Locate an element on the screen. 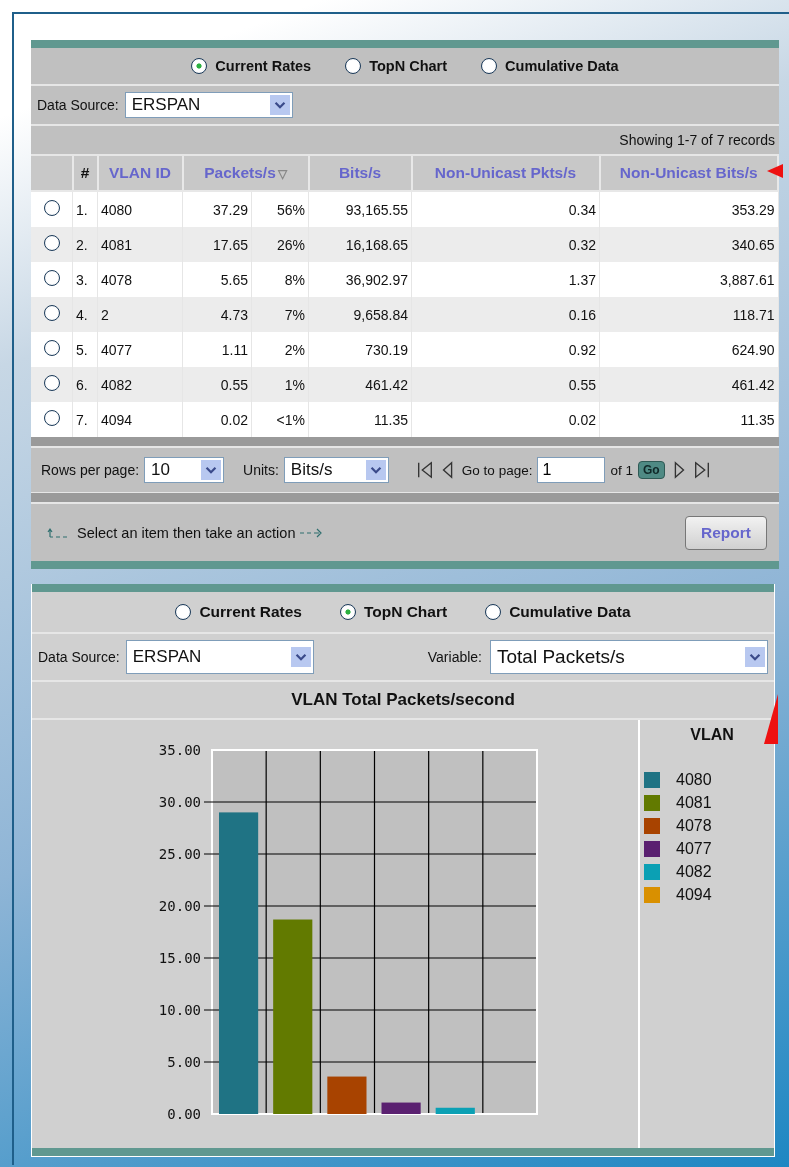 The image size is (789, 1167). axis-tick-label: 10.00 is located at coordinates (179, 1010).